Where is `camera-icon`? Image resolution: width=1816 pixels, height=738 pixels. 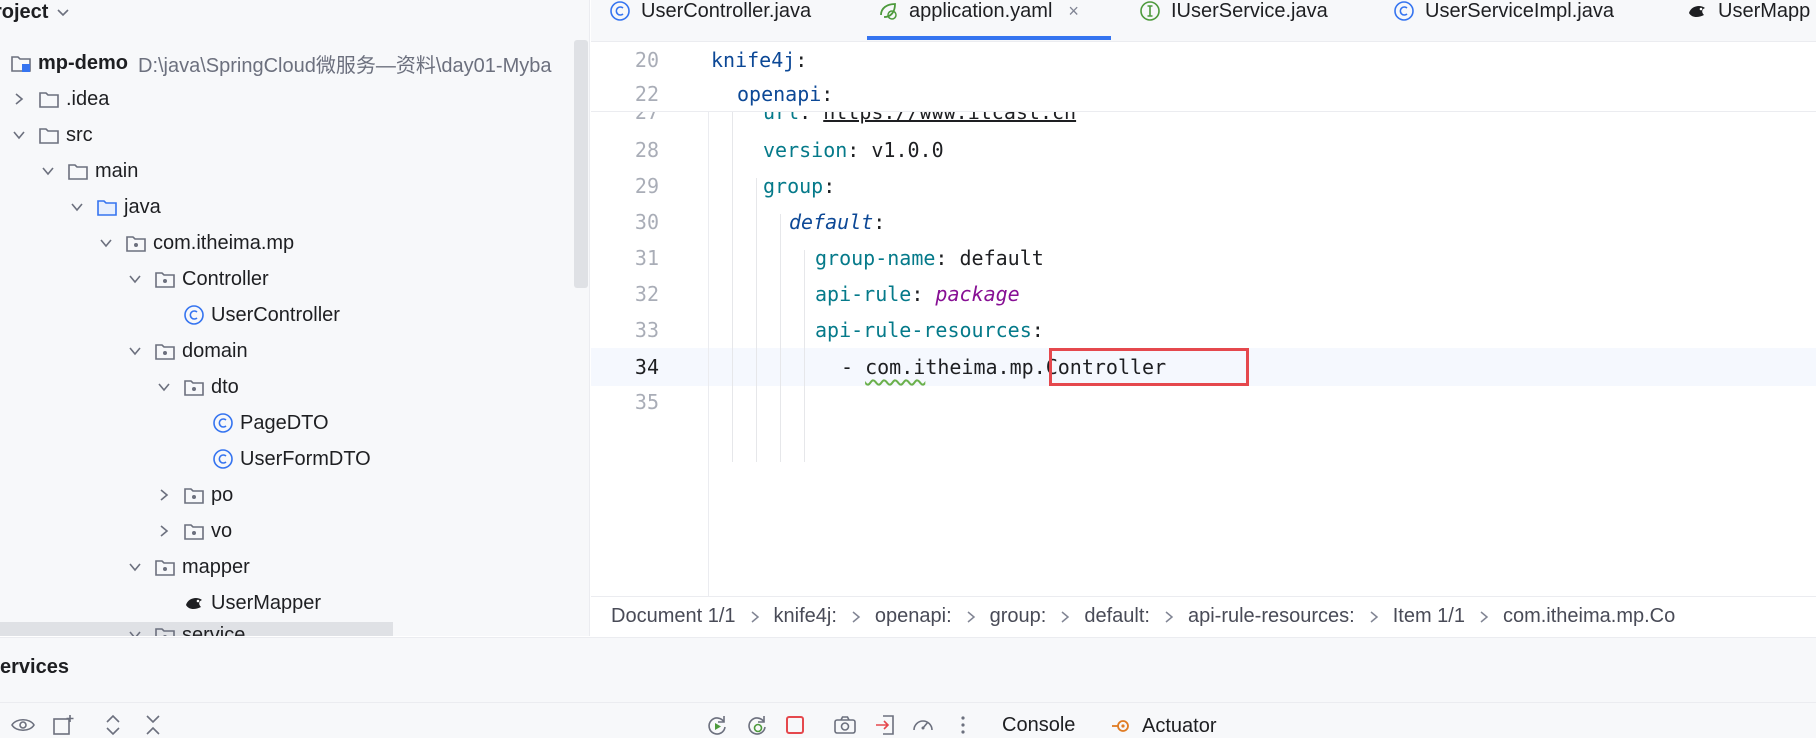 camera-icon is located at coordinates (845, 725).